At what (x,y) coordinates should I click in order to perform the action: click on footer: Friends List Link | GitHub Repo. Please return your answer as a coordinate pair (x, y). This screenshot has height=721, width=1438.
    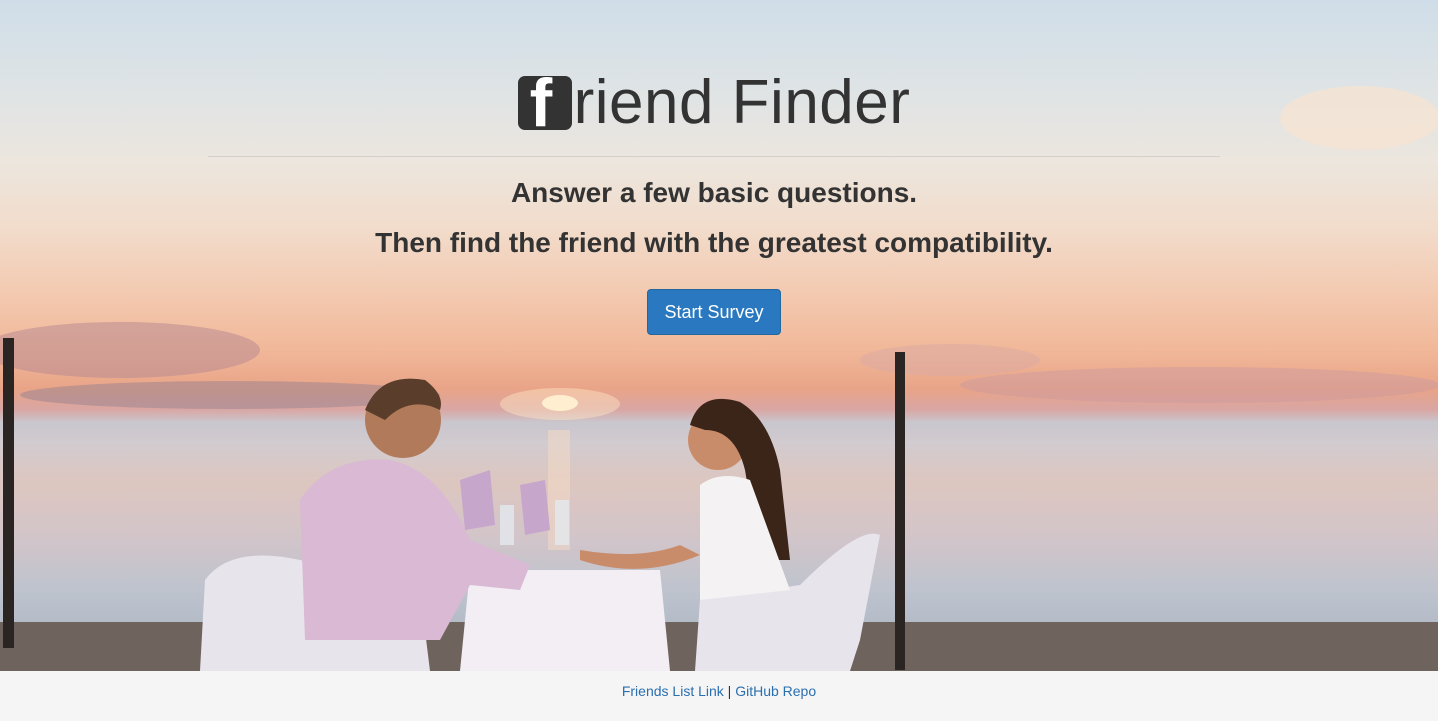
    Looking at the image, I should click on (719, 696).